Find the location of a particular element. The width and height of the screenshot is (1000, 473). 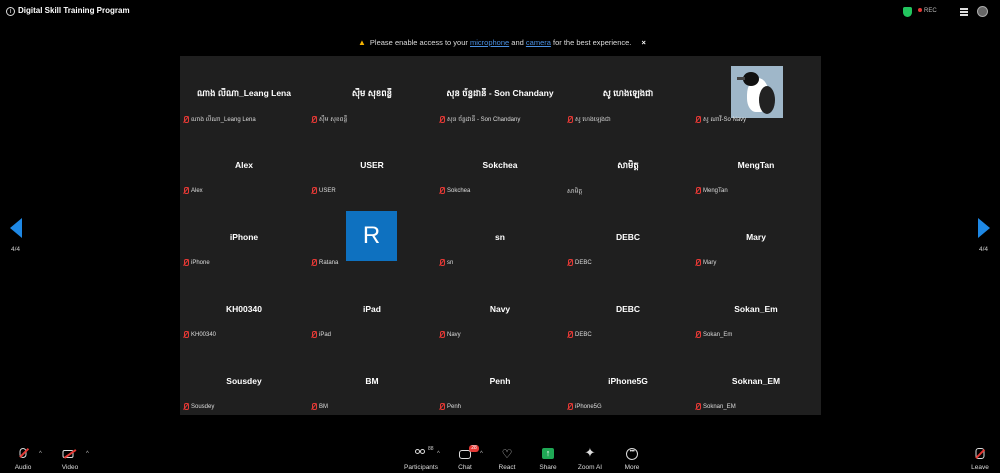

participant-label: BM is located at coordinates (319, 406).